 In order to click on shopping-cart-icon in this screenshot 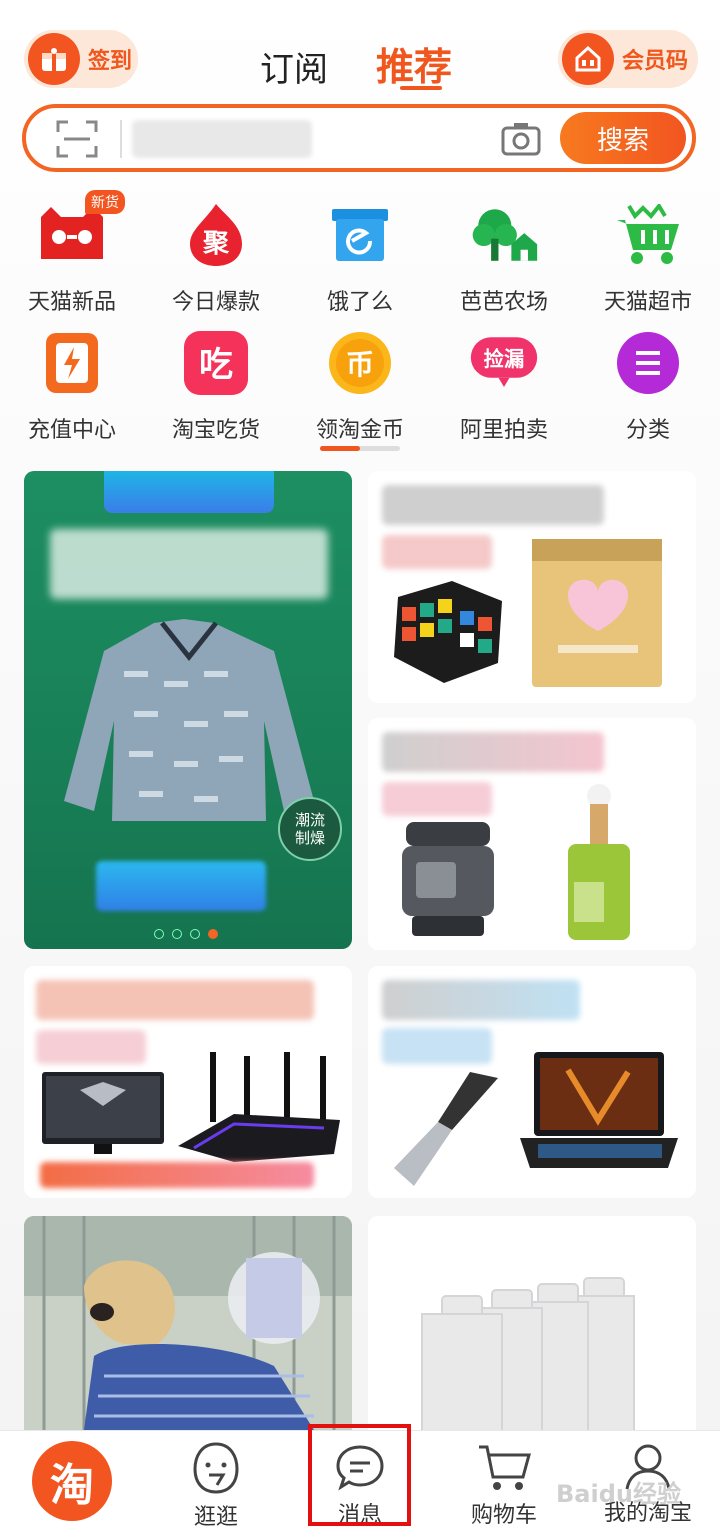, I will do `click(648, 235)`.